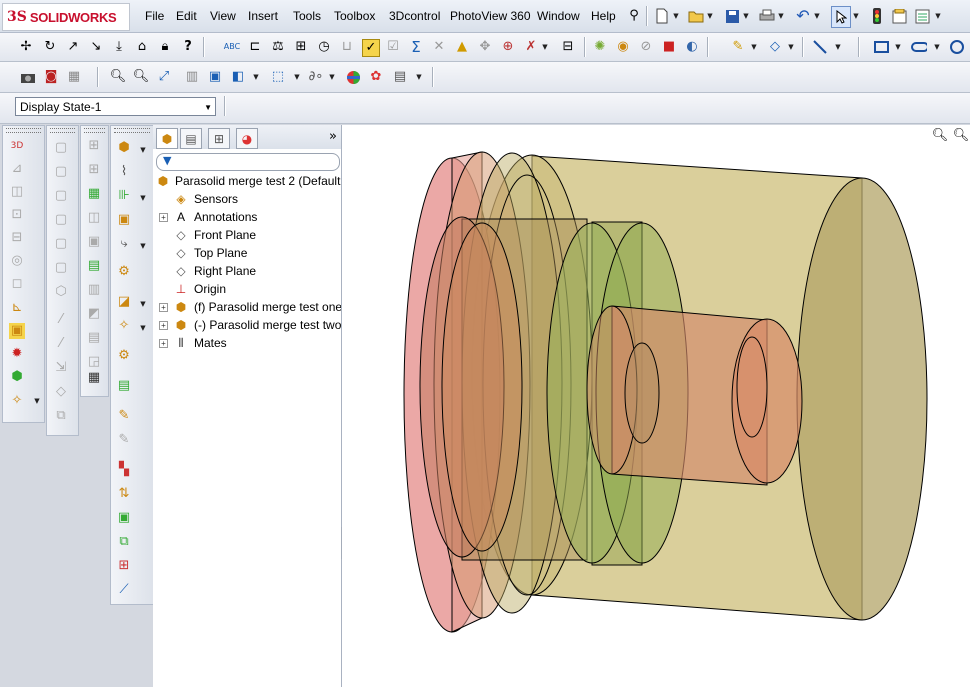 This screenshot has height=687, width=970. I want to click on cube-dimetric-icon: ⬡, so click(61, 292).